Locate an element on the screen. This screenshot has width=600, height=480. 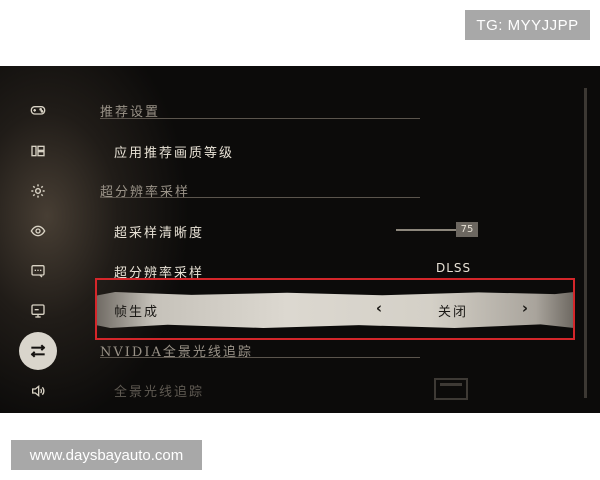
apply-recommended-quality: 应用推荐画质等级 is located at coordinates (174, 151).